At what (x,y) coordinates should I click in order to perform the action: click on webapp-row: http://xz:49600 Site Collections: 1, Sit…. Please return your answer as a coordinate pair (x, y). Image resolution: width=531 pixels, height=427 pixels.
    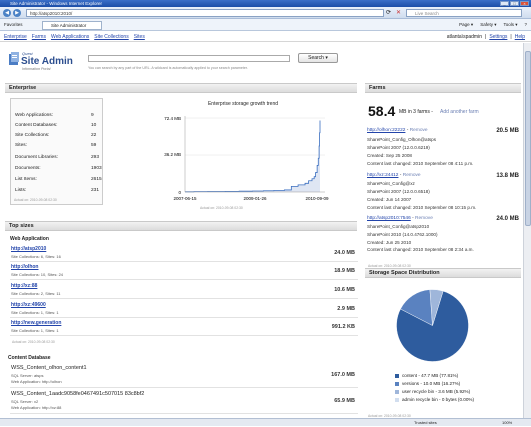
    Looking at the image, I should click on (184, 309).